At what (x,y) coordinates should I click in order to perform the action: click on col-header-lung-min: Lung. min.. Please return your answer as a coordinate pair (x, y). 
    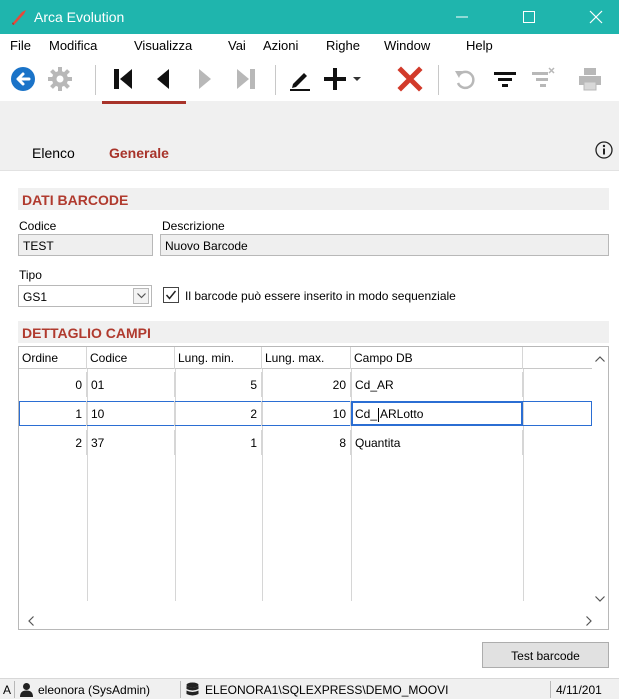
    Looking at the image, I should click on (218, 358).